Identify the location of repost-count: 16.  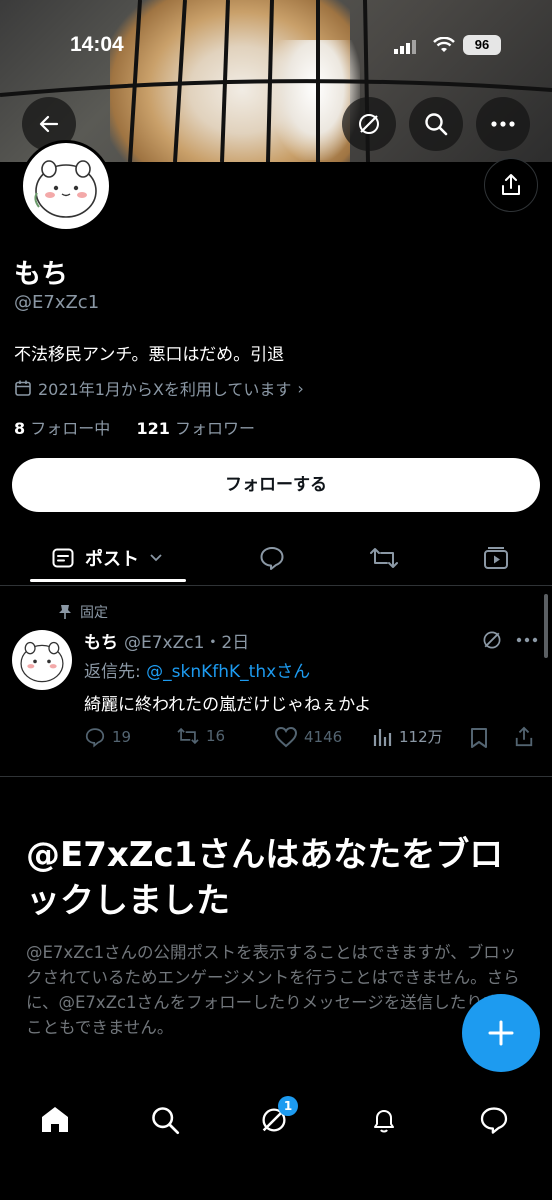
(216, 736).